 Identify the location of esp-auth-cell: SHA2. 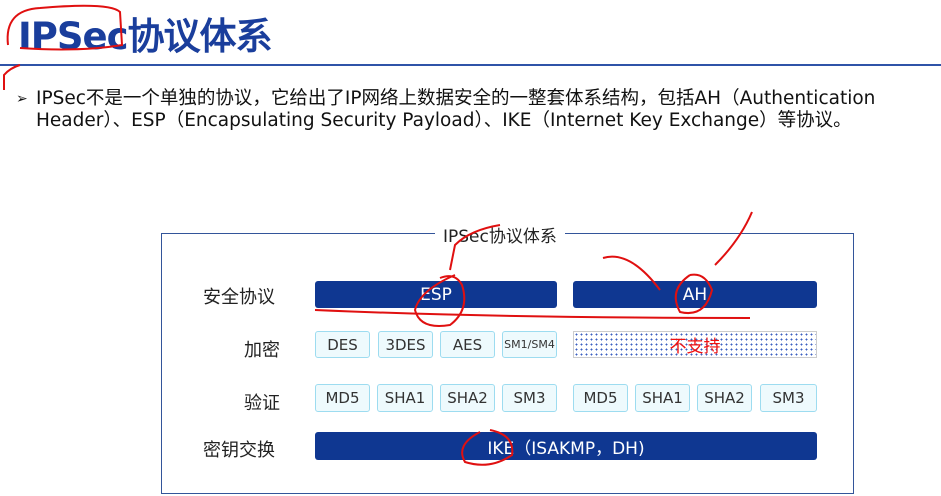
(467, 398).